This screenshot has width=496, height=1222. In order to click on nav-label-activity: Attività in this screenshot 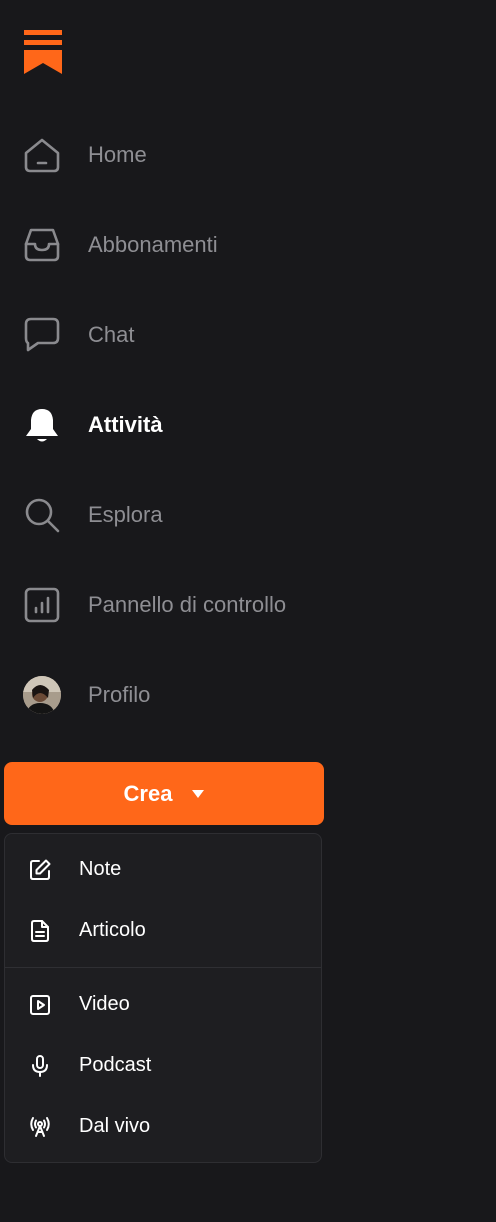, I will do `click(125, 424)`.